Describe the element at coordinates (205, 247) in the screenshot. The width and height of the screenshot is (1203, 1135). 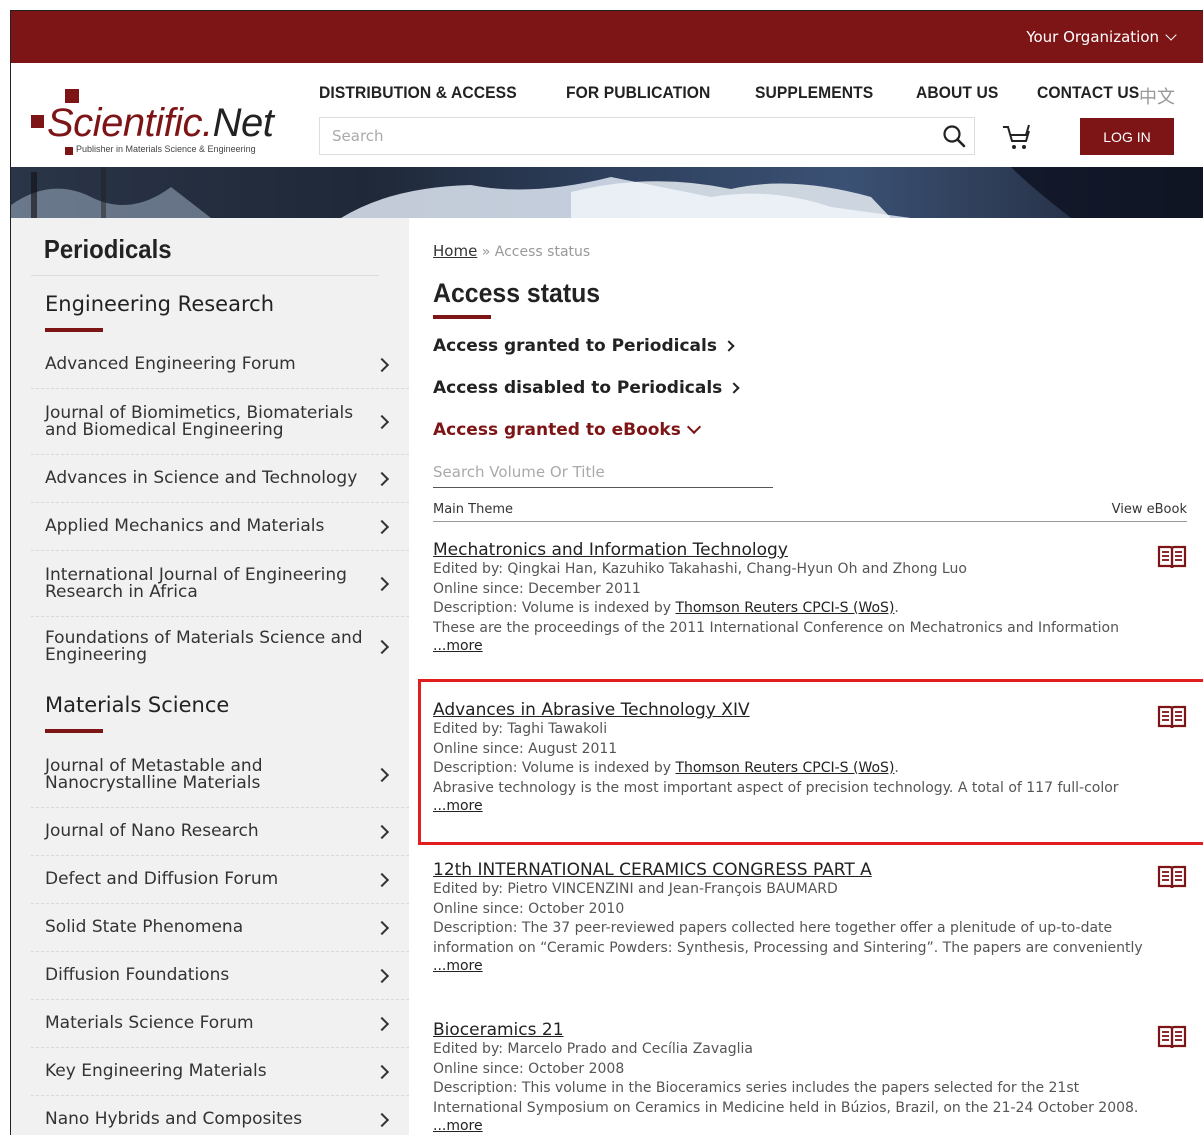
I see `sidebar-title: Periodicals` at that location.